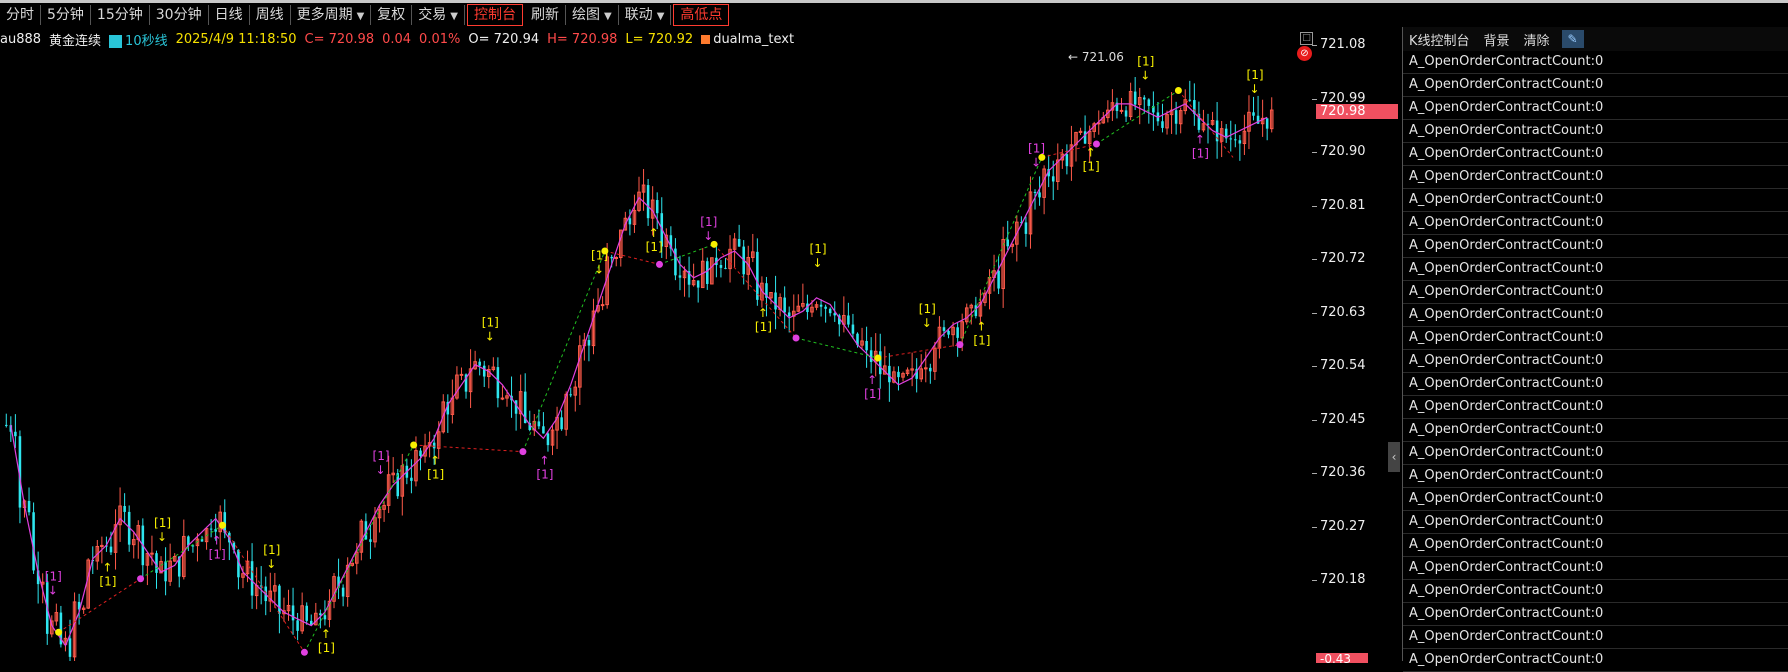 The width and height of the screenshot is (1788, 672). What do you see at coordinates (1537, 39) in the screenshot?
I see `clear-button: 清除` at bounding box center [1537, 39].